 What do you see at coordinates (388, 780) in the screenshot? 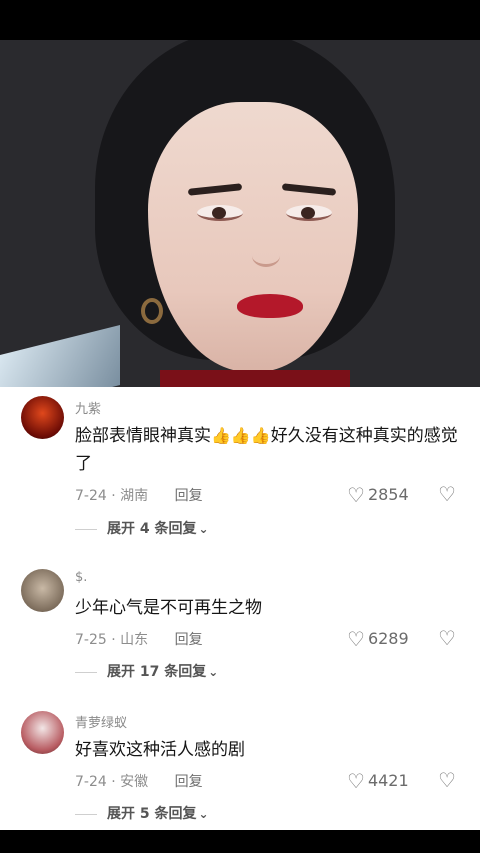
I see `like-count: 4421` at bounding box center [388, 780].